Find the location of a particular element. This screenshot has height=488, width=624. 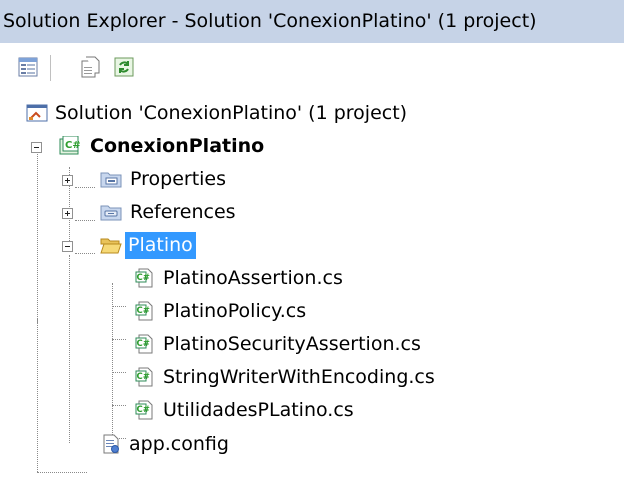

show-all-files-button is located at coordinates (90, 67).